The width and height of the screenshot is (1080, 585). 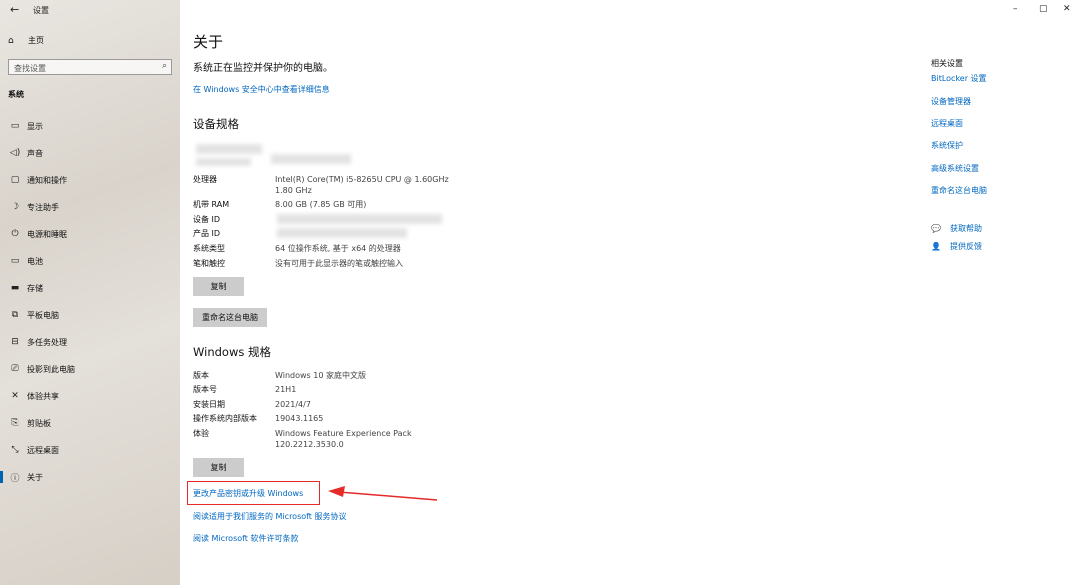 What do you see at coordinates (951, 101) in the screenshot?
I see `related-link-device-manager: 设备管理器` at bounding box center [951, 101].